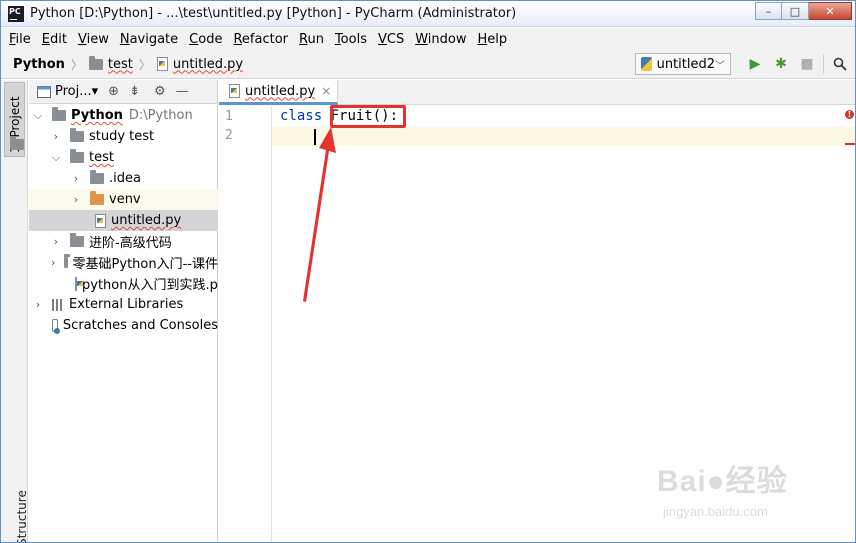 This screenshot has width=856, height=543. I want to click on structure-tool-tab: Structure, so click(22, 516).